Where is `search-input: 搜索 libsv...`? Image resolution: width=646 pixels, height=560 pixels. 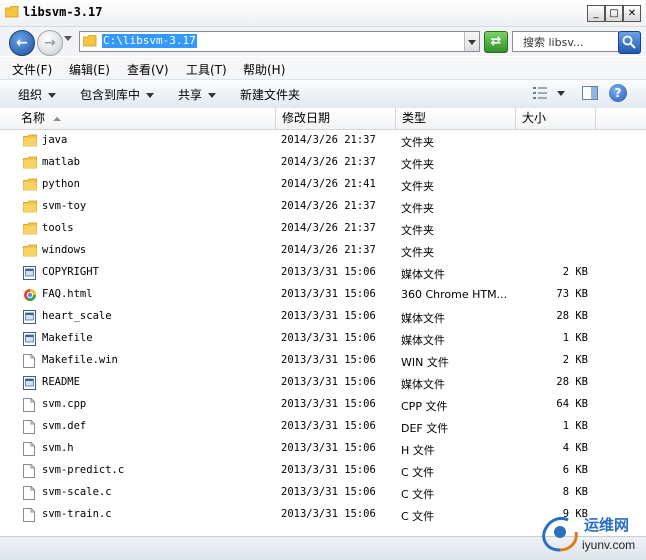 search-input: 搜索 libsv... is located at coordinates (565, 41).